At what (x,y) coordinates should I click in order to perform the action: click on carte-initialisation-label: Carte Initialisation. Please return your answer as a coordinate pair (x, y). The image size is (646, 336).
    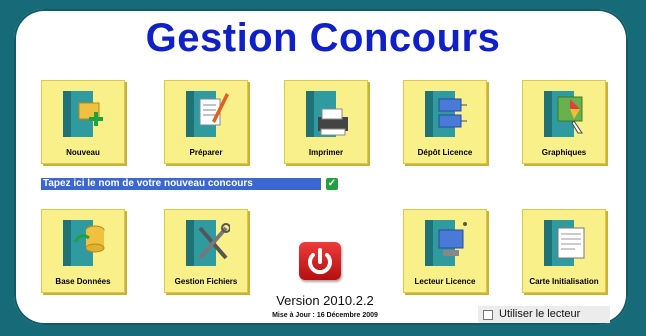
    Looking at the image, I should click on (564, 281).